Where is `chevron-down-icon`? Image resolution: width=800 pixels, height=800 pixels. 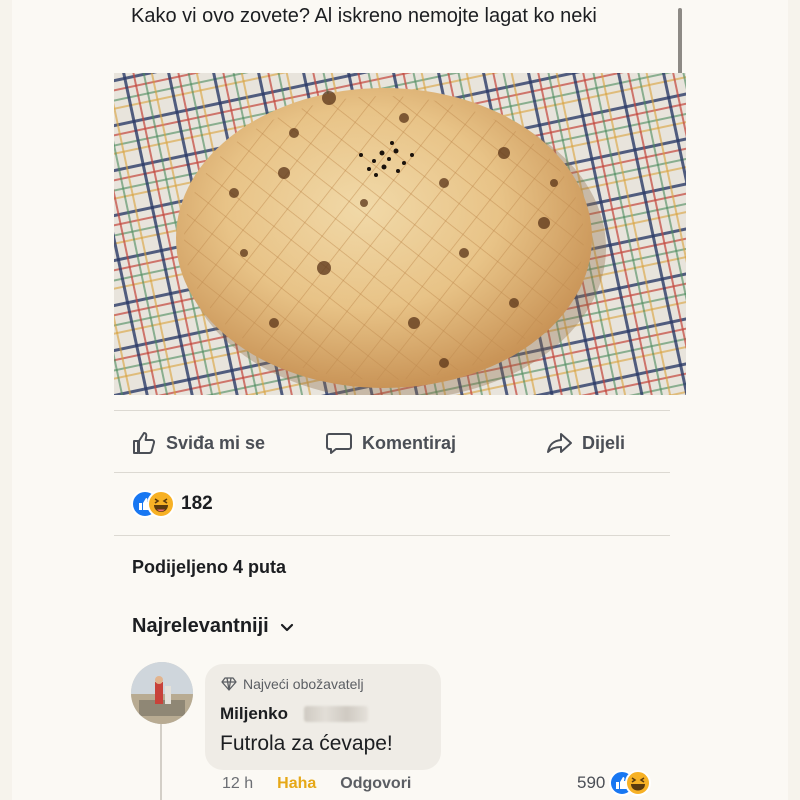
chevron-down-icon is located at coordinates (286, 627).